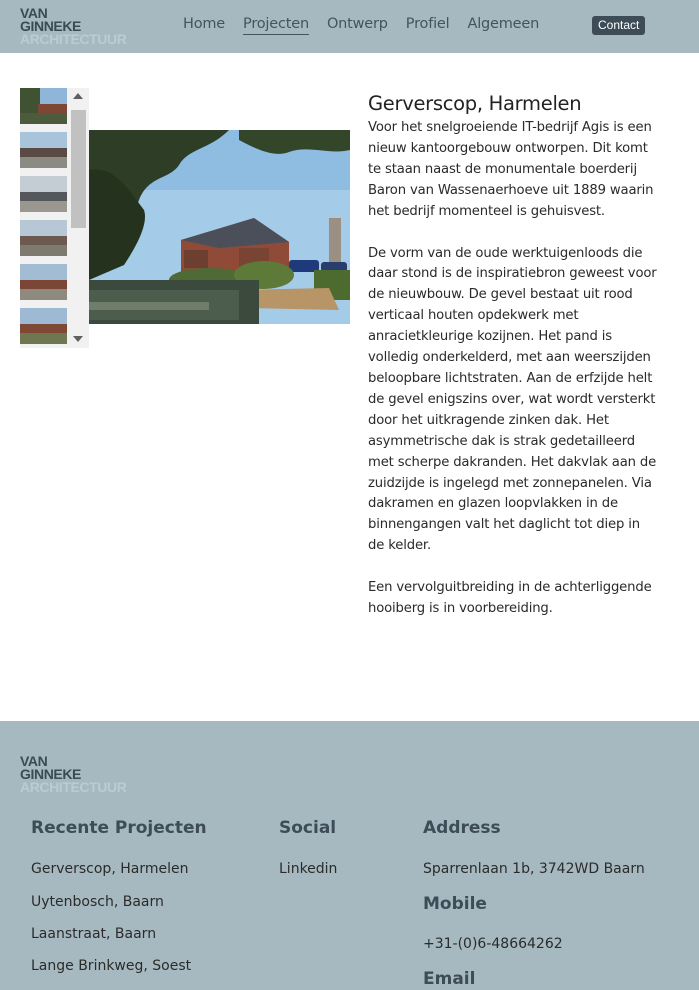 The height and width of the screenshot is (990, 699). What do you see at coordinates (475, 103) in the screenshot?
I see `project-title: Gerverscop, Harmelen` at bounding box center [475, 103].